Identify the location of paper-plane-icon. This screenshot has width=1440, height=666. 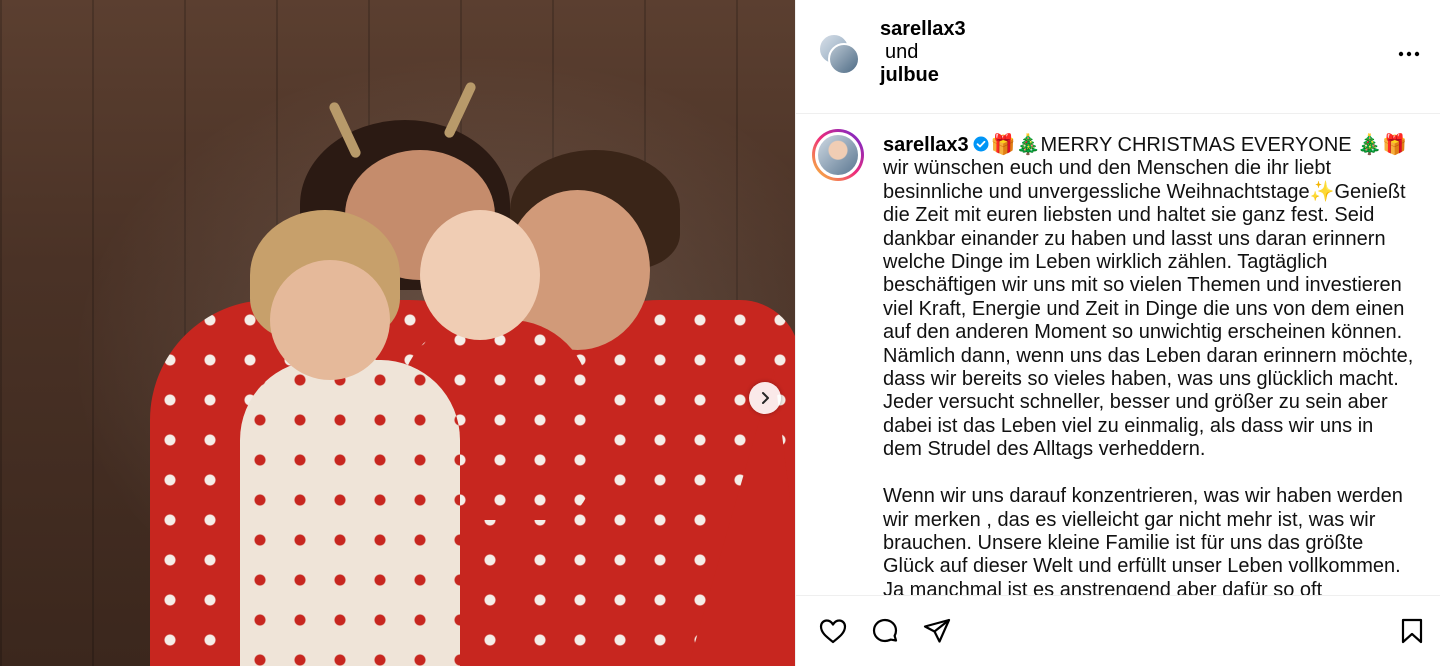
(937, 630).